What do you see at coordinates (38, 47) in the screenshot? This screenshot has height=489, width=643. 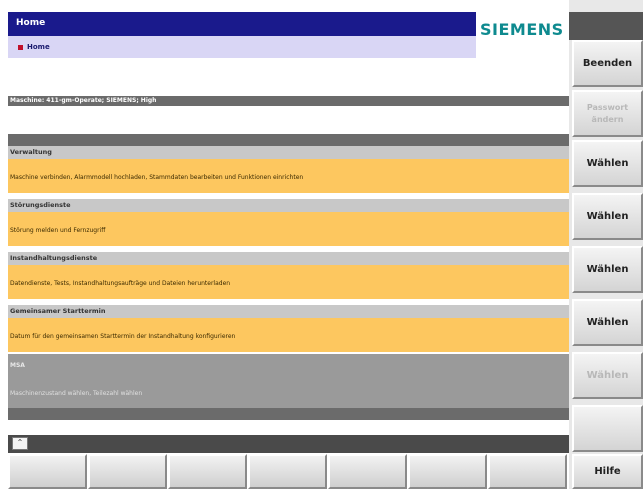 I see `breadcrumb-label: Home` at bounding box center [38, 47].